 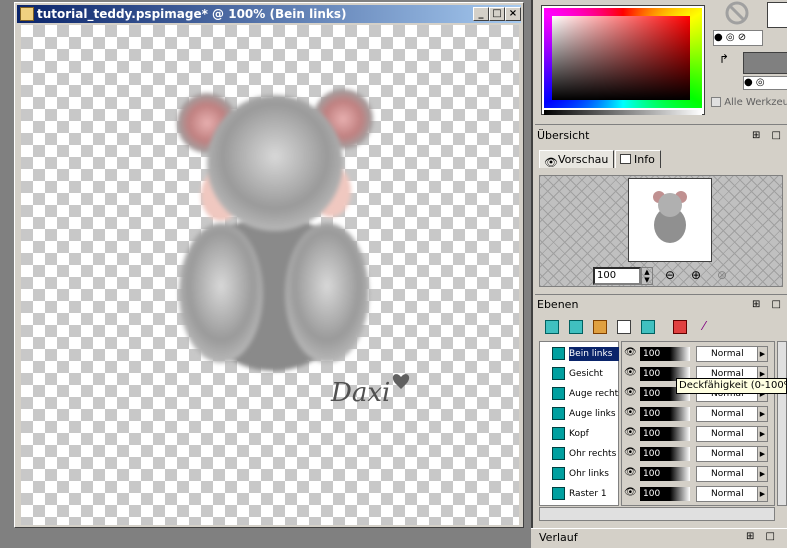 I want to click on background-swatch, so click(x=765, y=63).